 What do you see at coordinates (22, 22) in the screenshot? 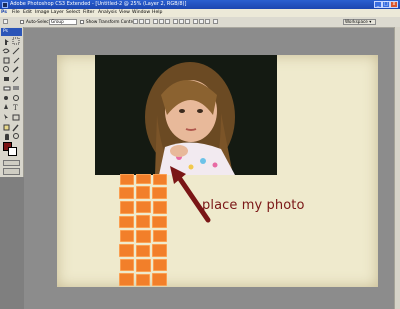
I see `auto-select-checkbox` at bounding box center [22, 22].